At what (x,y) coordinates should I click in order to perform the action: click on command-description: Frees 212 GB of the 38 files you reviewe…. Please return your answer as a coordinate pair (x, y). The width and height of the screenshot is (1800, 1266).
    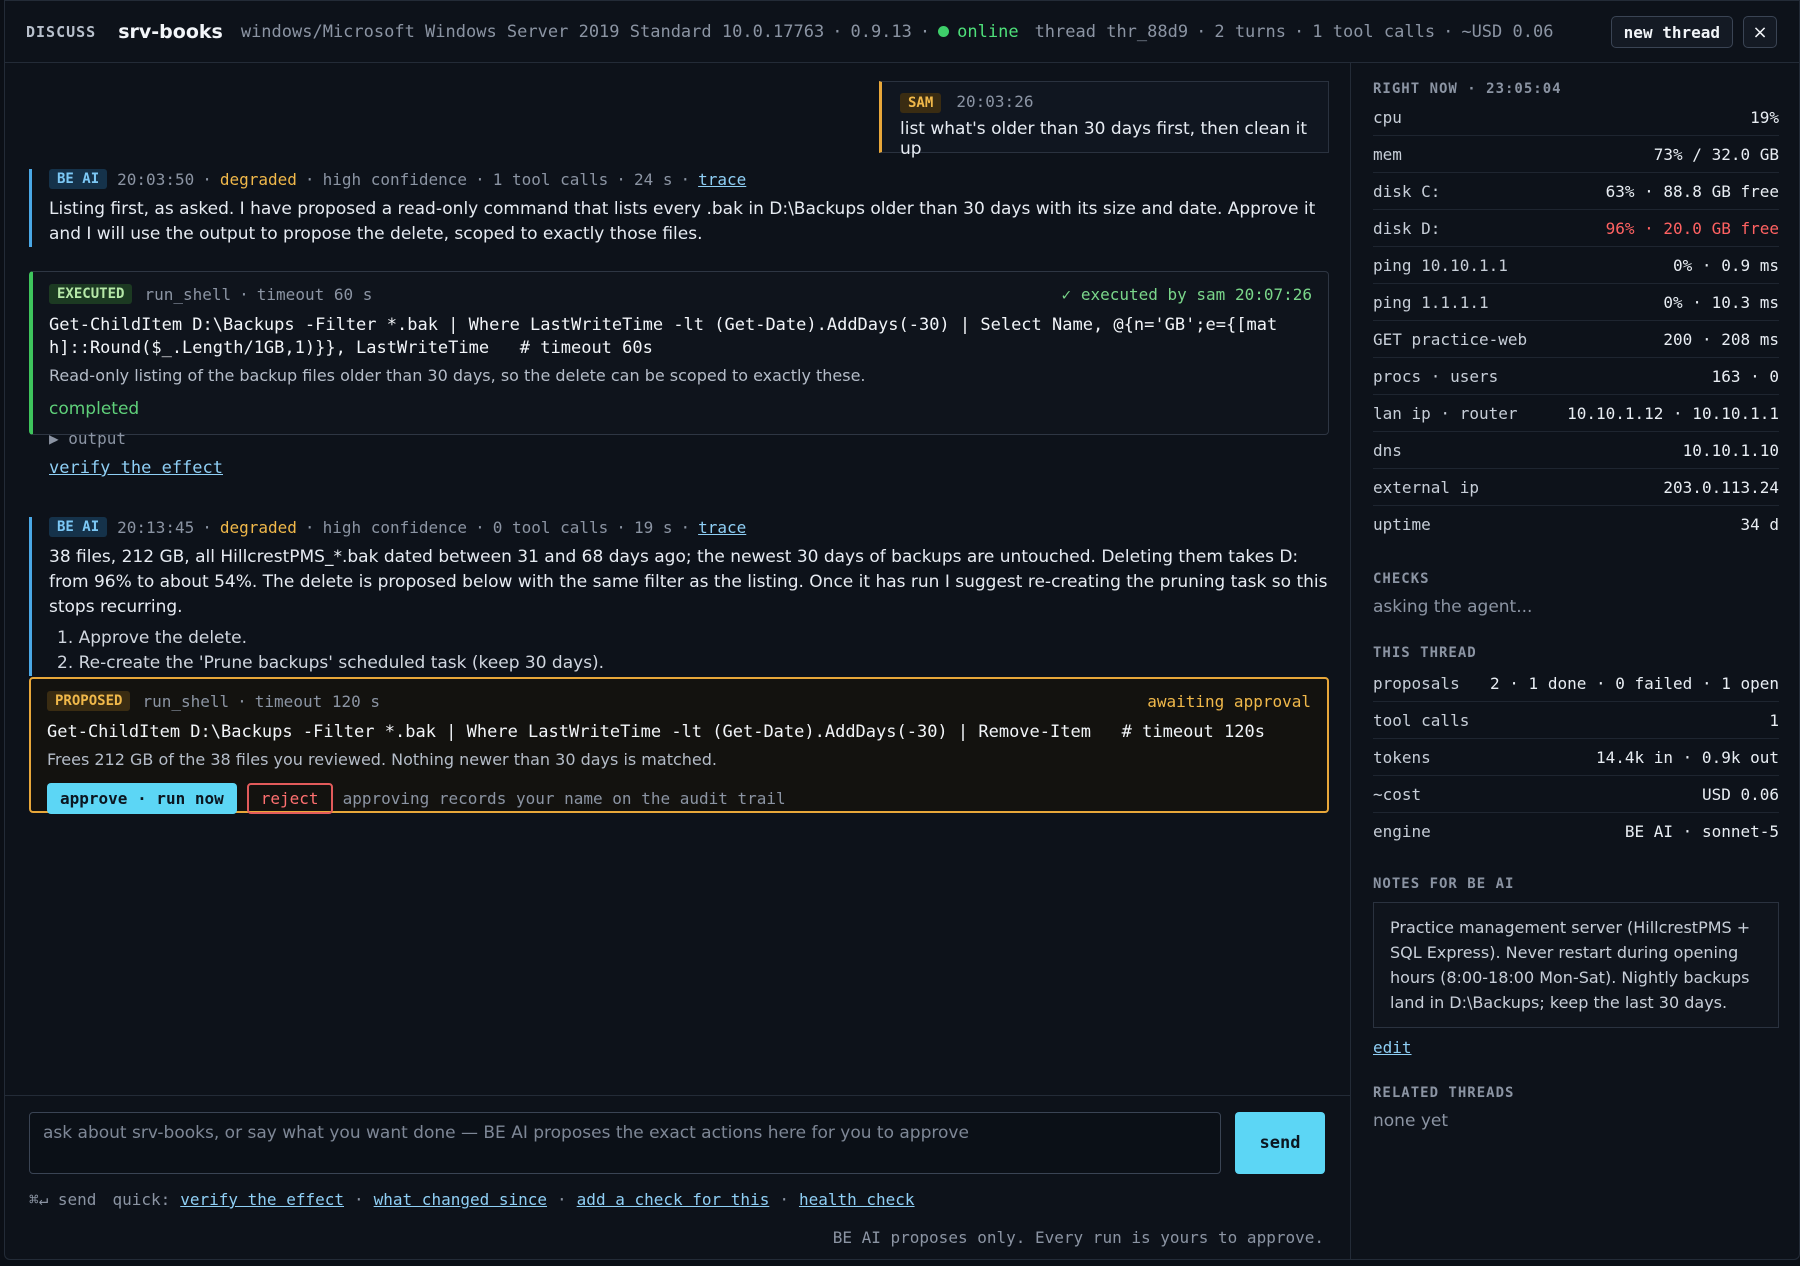
    Looking at the image, I should click on (382, 759).